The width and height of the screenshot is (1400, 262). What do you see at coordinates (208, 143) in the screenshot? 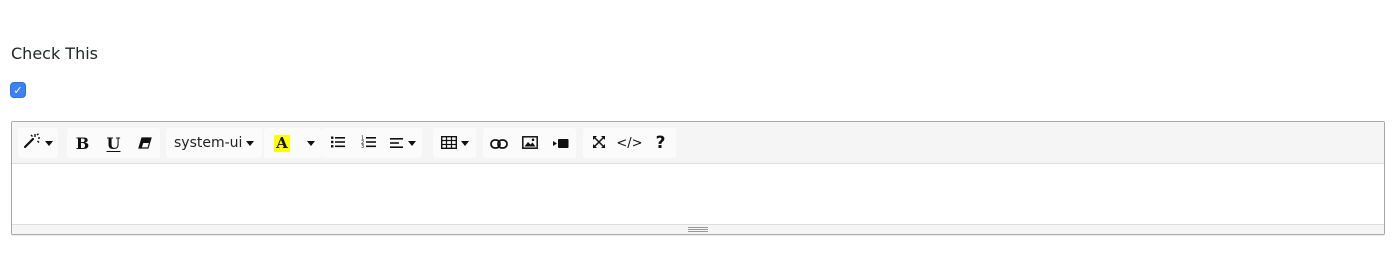
I see `font-name-value: system-ui` at bounding box center [208, 143].